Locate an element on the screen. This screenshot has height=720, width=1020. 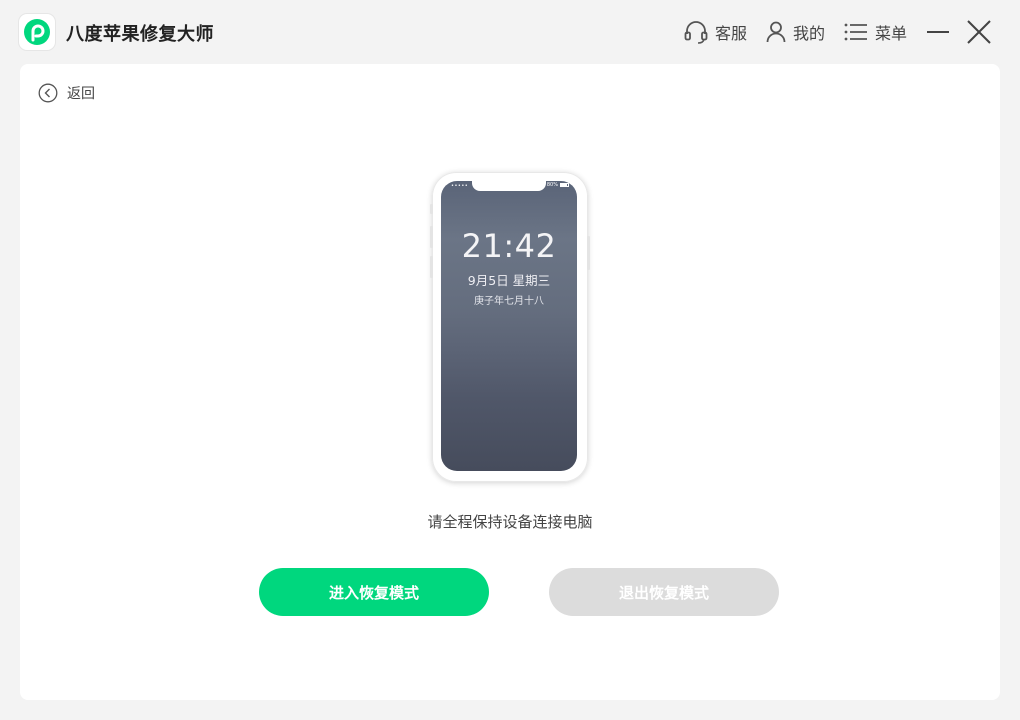
back-arrow-icon is located at coordinates (48, 93).